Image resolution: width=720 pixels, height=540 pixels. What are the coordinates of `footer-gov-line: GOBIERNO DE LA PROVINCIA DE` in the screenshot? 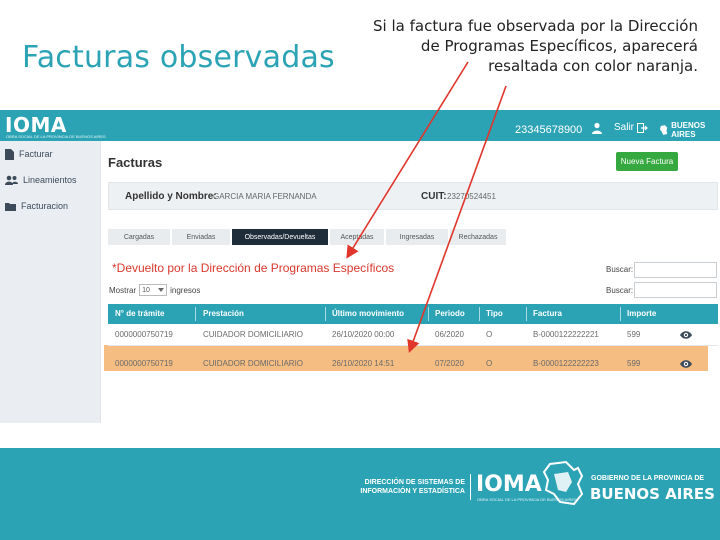 It's located at (648, 478).